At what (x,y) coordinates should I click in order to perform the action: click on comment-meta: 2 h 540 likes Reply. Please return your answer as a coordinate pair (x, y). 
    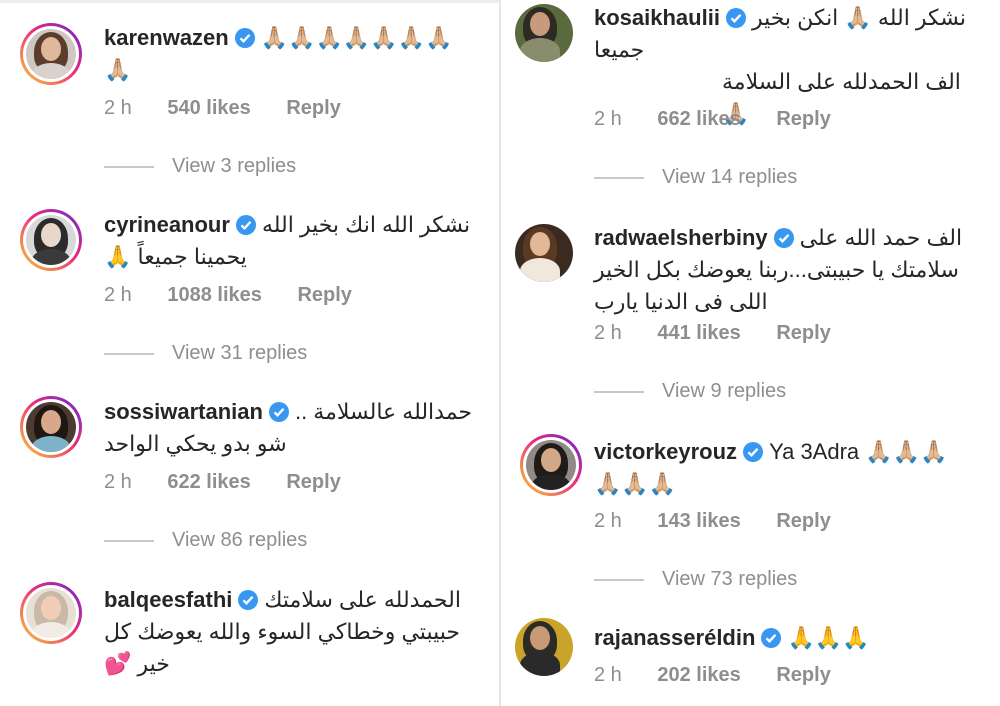
    Looking at the image, I should click on (237, 108).